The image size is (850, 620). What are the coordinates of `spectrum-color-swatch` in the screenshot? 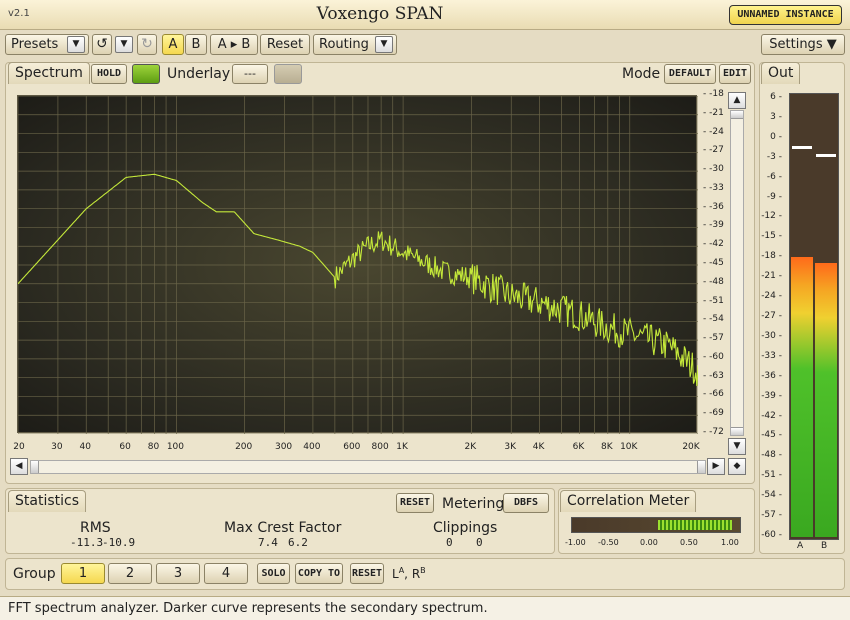 It's located at (146, 74).